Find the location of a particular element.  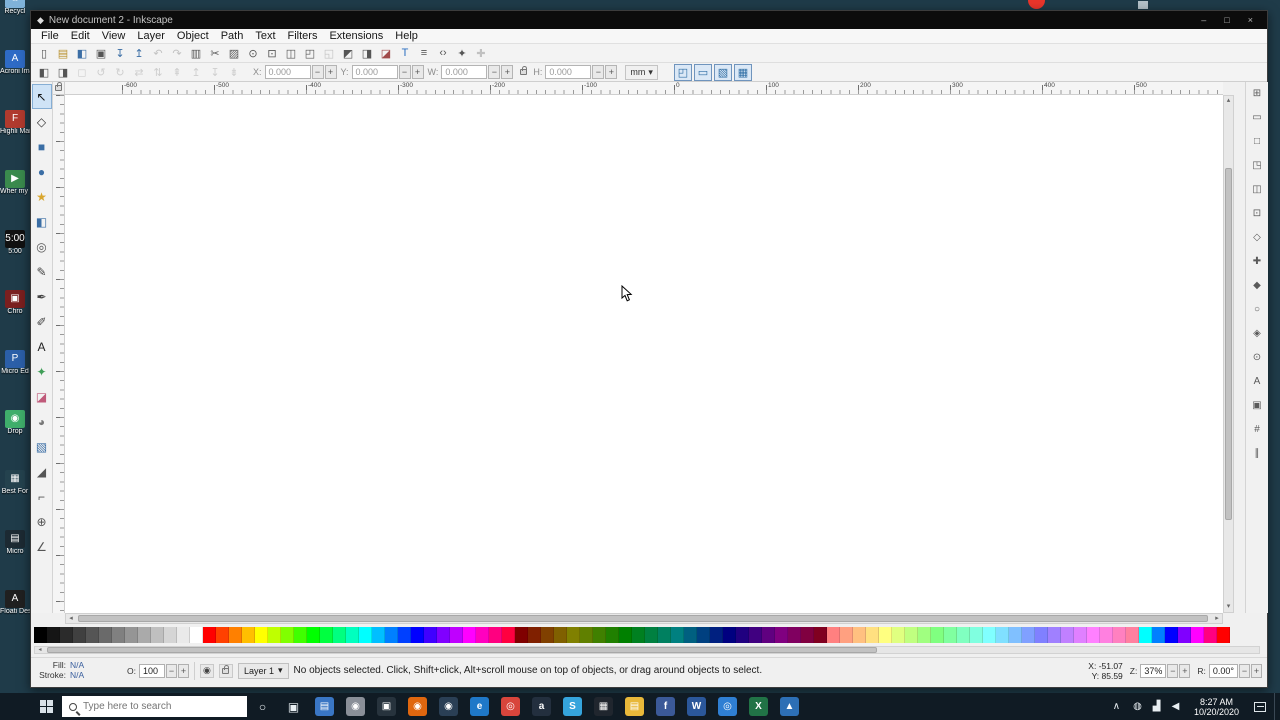

opacity-input: 100 is located at coordinates (151, 670).